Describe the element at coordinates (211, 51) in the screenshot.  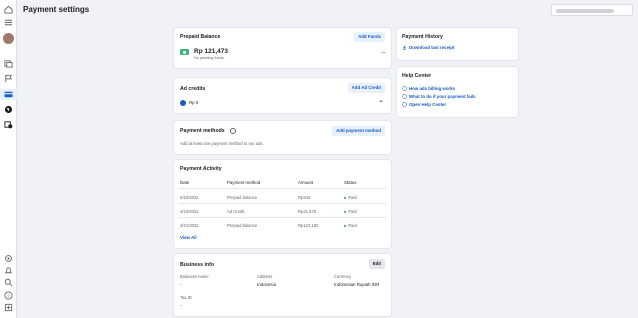
I see `balance-amount: Rp 121,473` at that location.